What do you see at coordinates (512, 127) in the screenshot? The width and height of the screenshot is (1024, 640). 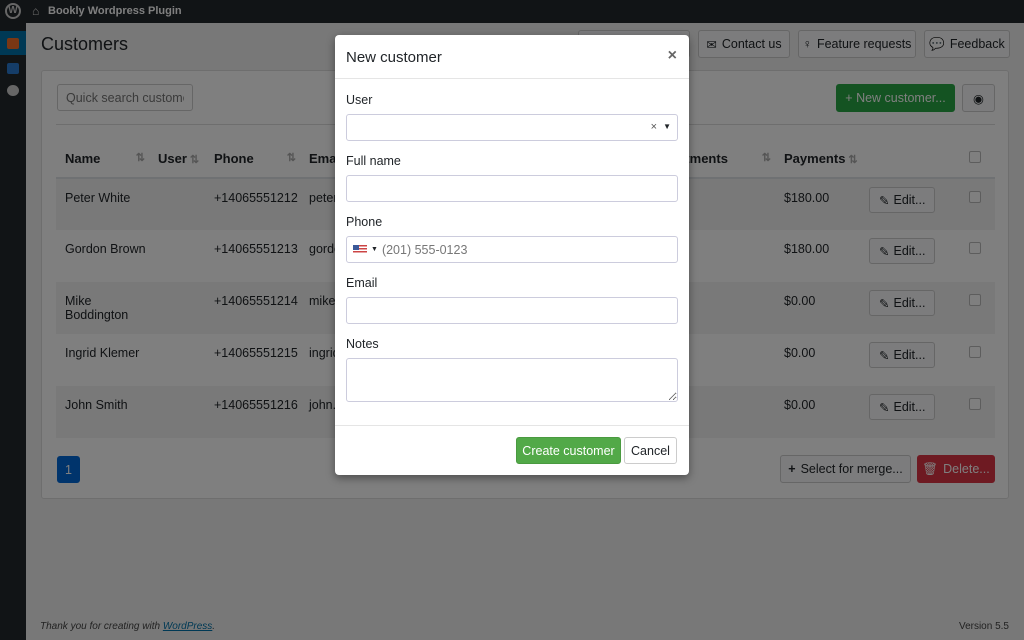 I see `user-select: × ▼` at bounding box center [512, 127].